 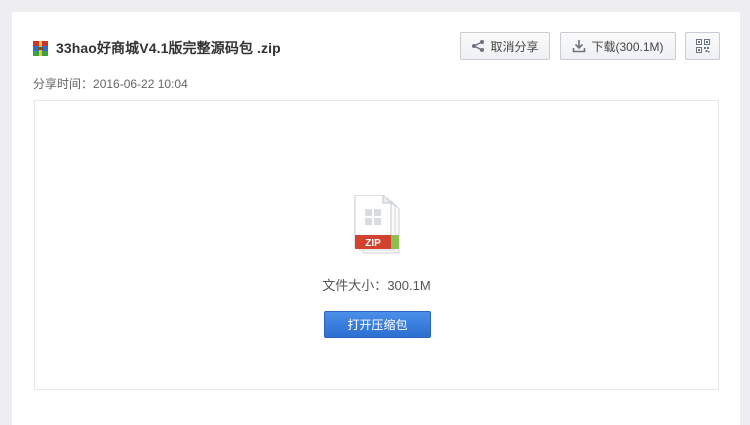 I want to click on file-size-value: 300.1M, so click(x=409, y=285).